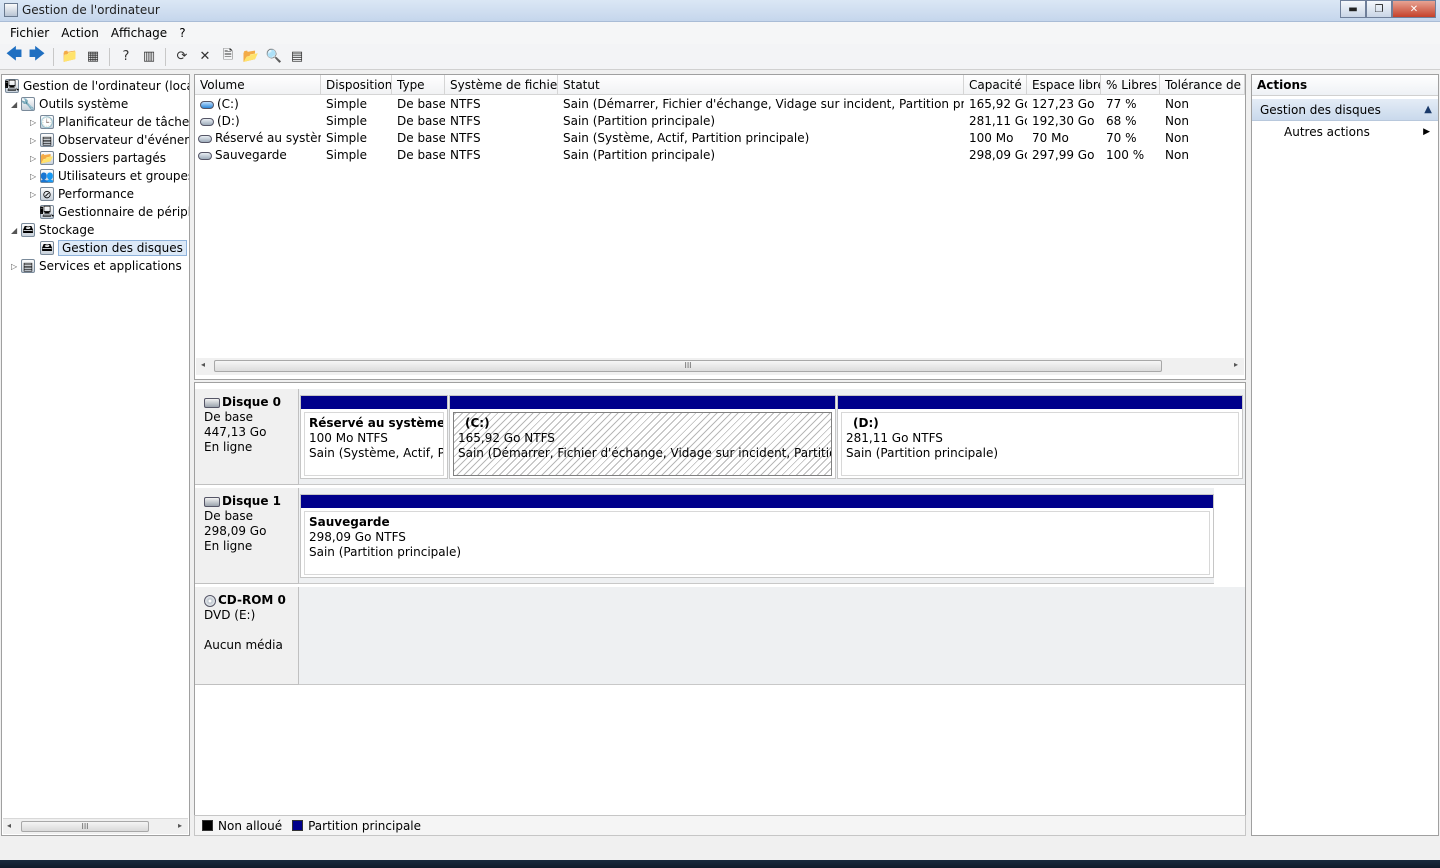  What do you see at coordinates (109, 140) in the screenshot?
I see `tree-item-event-viewer: ▷ ▤ Observateur d'événeme` at bounding box center [109, 140].